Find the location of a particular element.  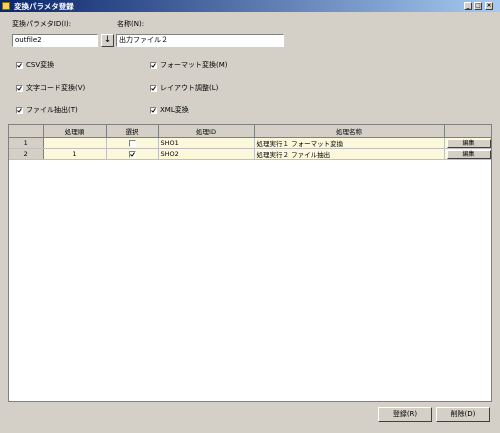

register-button: 登録(R) is located at coordinates (405, 414).